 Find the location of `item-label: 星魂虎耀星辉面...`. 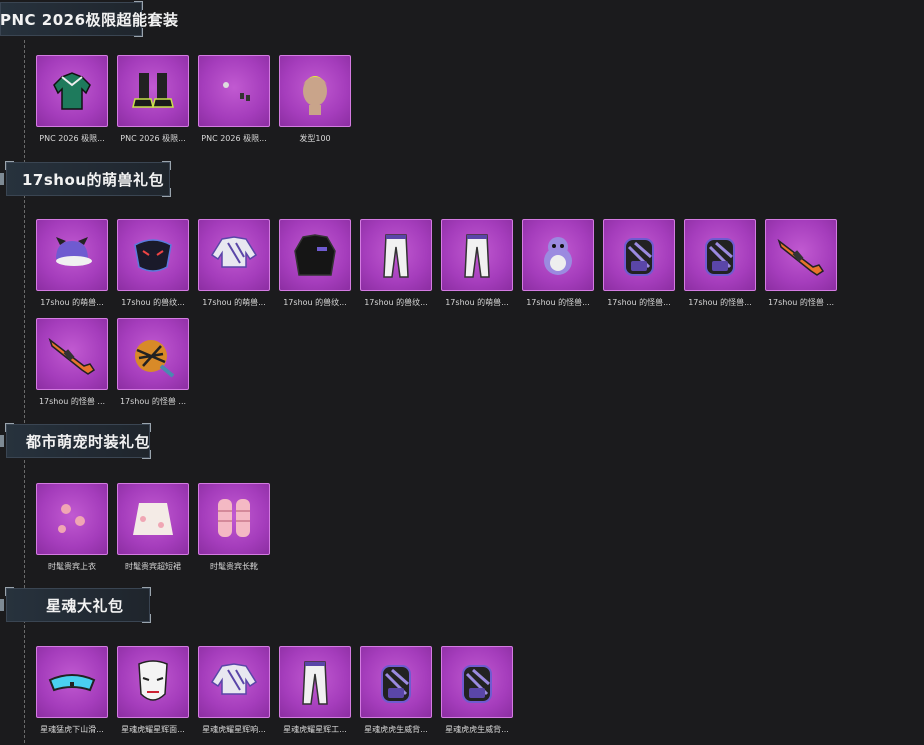

item-label: 星魂虎耀星辉面... is located at coordinates (153, 729).